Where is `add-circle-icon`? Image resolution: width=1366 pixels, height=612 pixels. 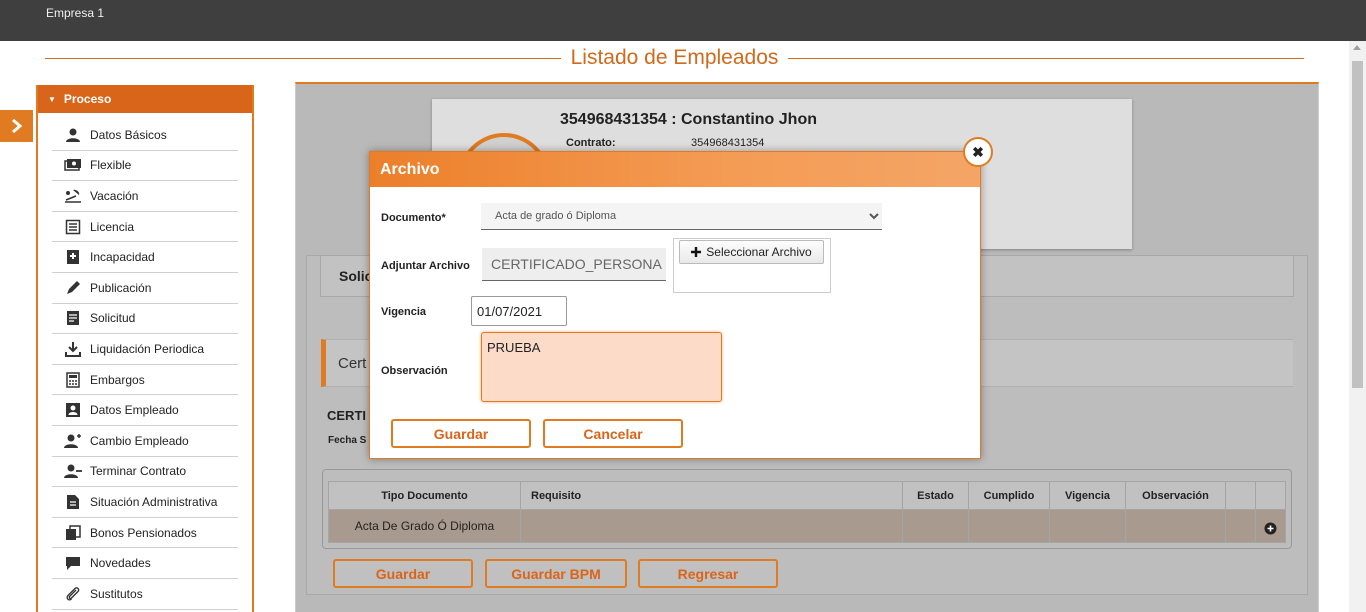 add-circle-icon is located at coordinates (1270, 528).